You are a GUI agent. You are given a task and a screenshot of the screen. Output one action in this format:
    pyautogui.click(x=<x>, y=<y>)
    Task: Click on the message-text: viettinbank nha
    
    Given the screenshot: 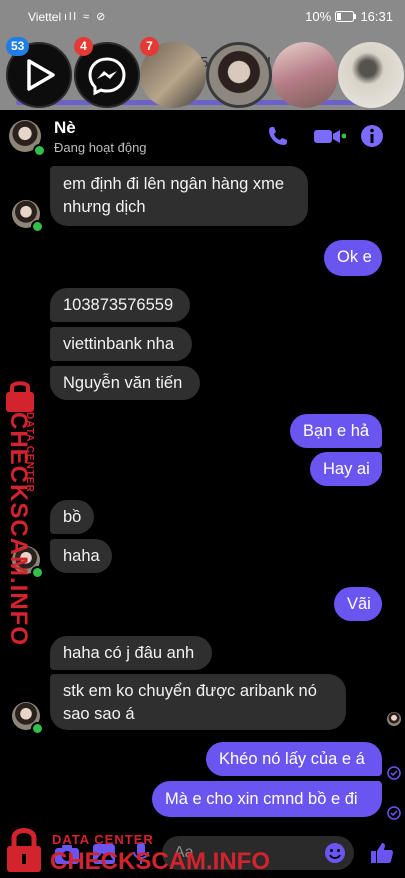 What is the action you would take?
    pyautogui.click(x=118, y=344)
    